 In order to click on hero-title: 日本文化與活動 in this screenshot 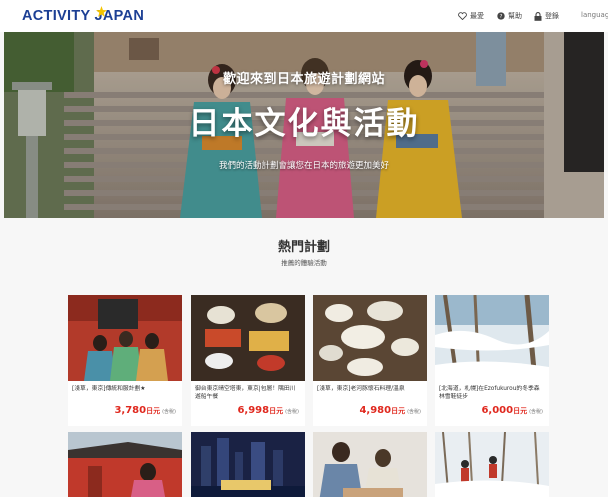, I will do `click(304, 124)`.